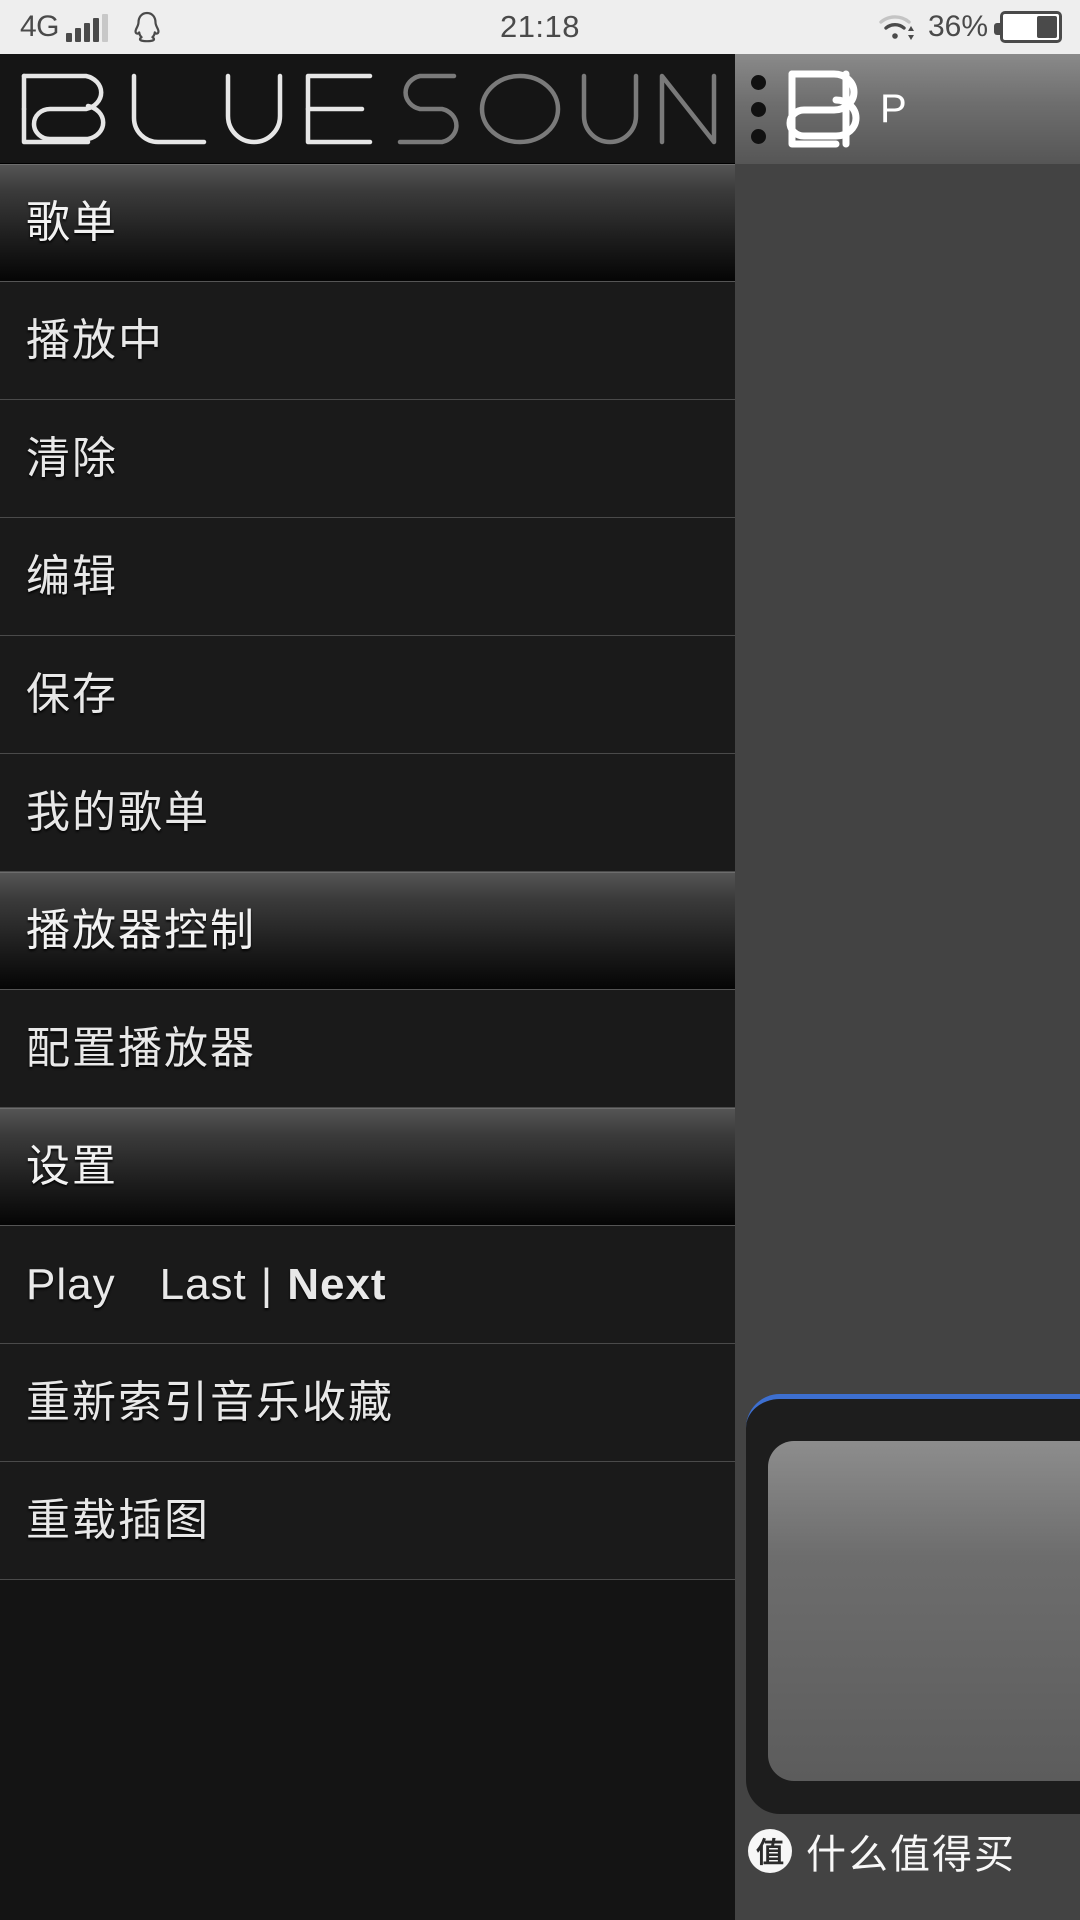  I want to click on background-card-inner, so click(924, 1611).